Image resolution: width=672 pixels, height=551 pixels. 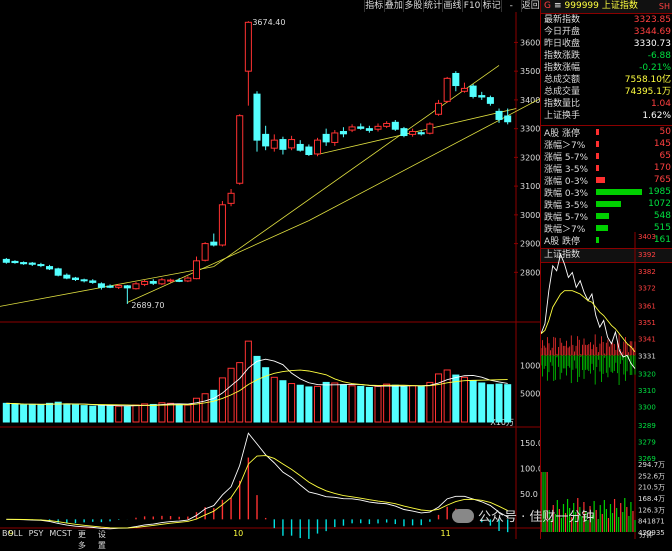 What do you see at coordinates (660, 104) in the screenshot?
I see `stat-value: 1.04` at bounding box center [660, 104].